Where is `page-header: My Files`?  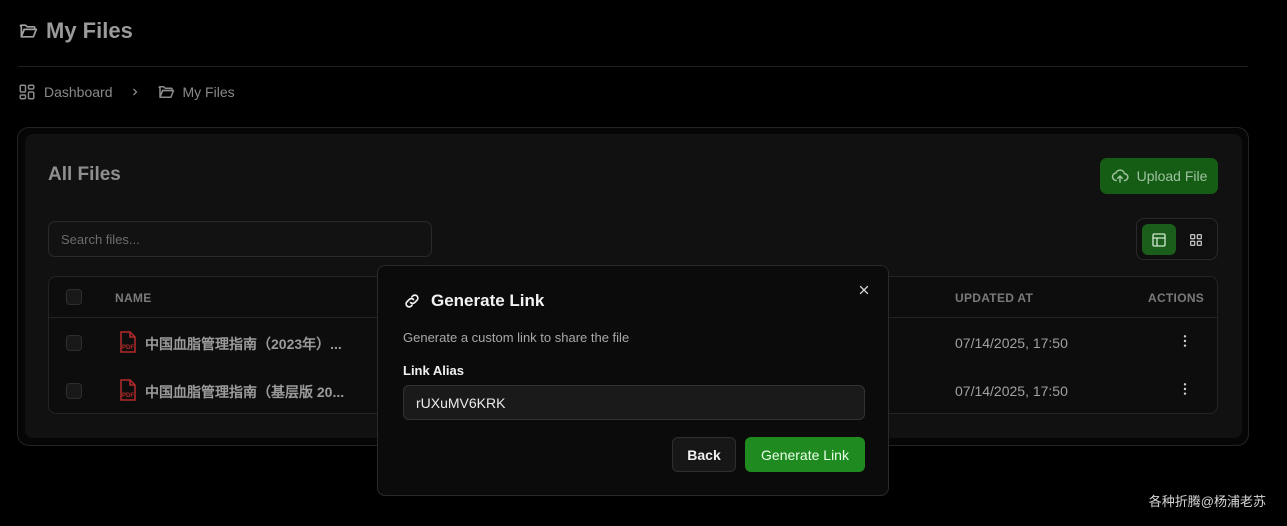 page-header: My Files is located at coordinates (75, 31).